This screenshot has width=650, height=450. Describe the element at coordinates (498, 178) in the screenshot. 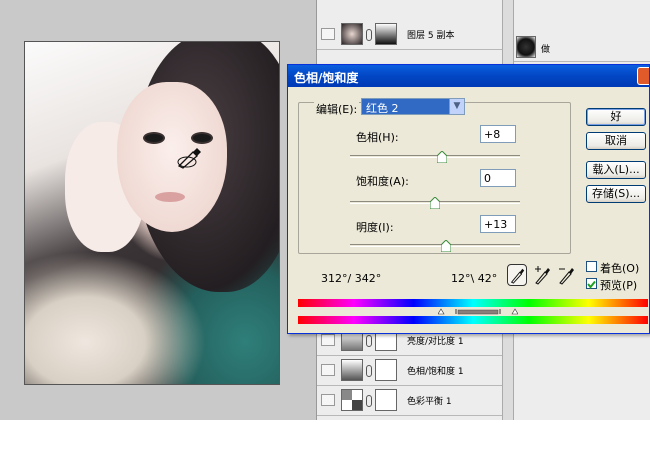

I see `saturation-input: 0` at that location.